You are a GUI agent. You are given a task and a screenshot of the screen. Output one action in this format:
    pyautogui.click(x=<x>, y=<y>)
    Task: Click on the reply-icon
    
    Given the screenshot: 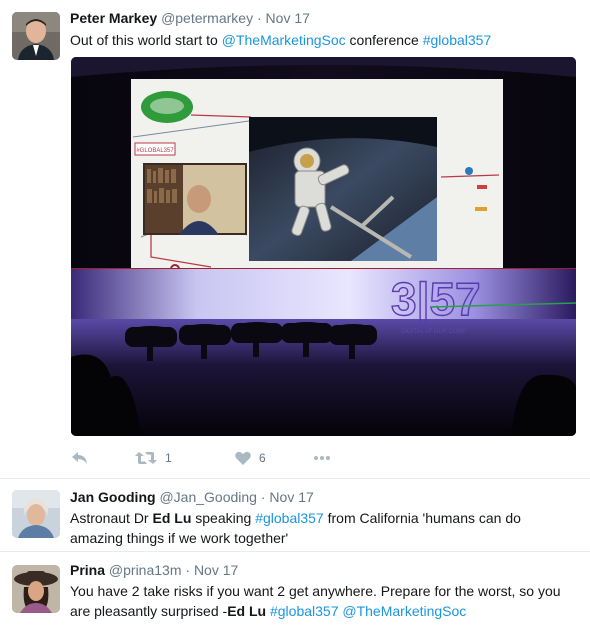 What is the action you would take?
    pyautogui.click(x=79, y=458)
    